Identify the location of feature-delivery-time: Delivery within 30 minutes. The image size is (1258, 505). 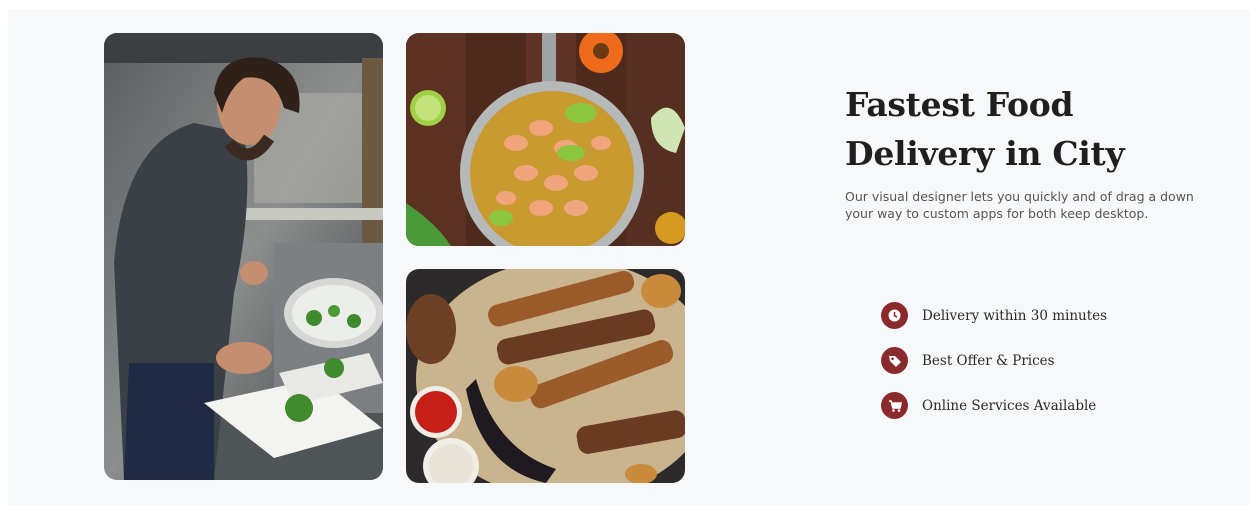
(994, 315).